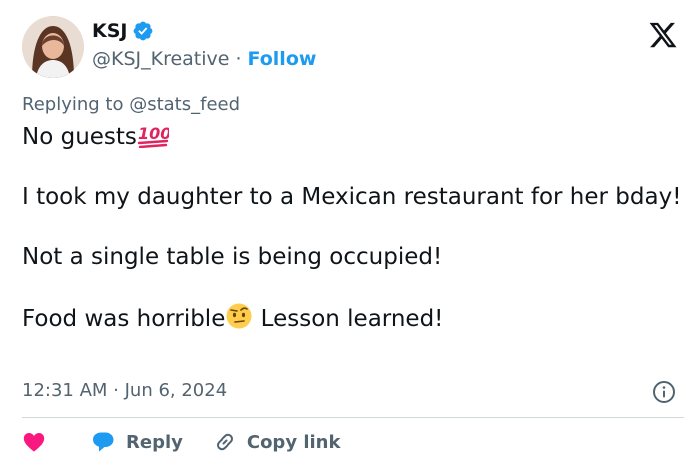 The image size is (700, 471). Describe the element at coordinates (124, 390) in the screenshot. I see `tweet-timestamp: 12:31 AM · Jun 6, 2024` at that location.